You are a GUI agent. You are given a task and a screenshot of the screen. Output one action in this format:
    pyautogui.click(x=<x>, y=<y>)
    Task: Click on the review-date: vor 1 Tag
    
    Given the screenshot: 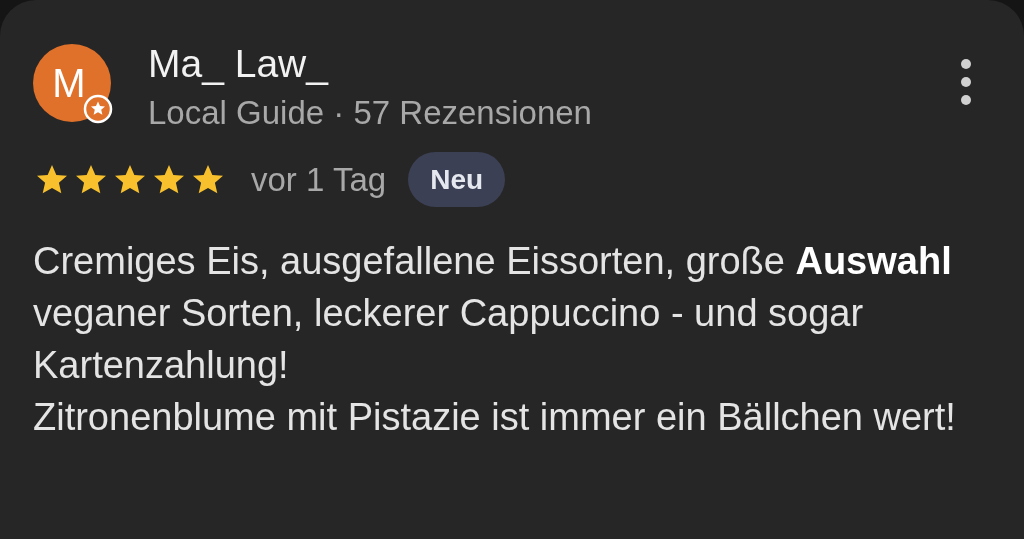 What is the action you would take?
    pyautogui.click(x=319, y=179)
    